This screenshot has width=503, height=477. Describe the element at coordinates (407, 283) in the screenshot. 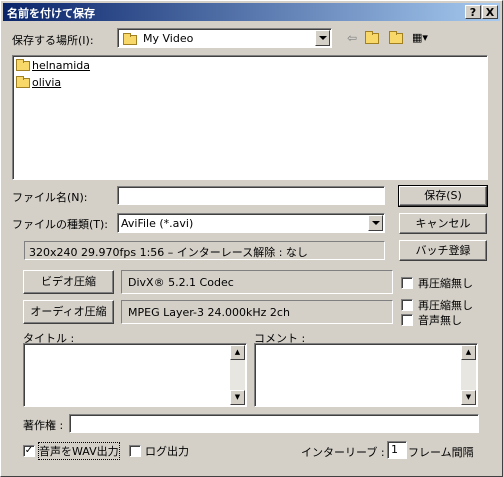

I see `video-no-recompress-checkbox` at that location.